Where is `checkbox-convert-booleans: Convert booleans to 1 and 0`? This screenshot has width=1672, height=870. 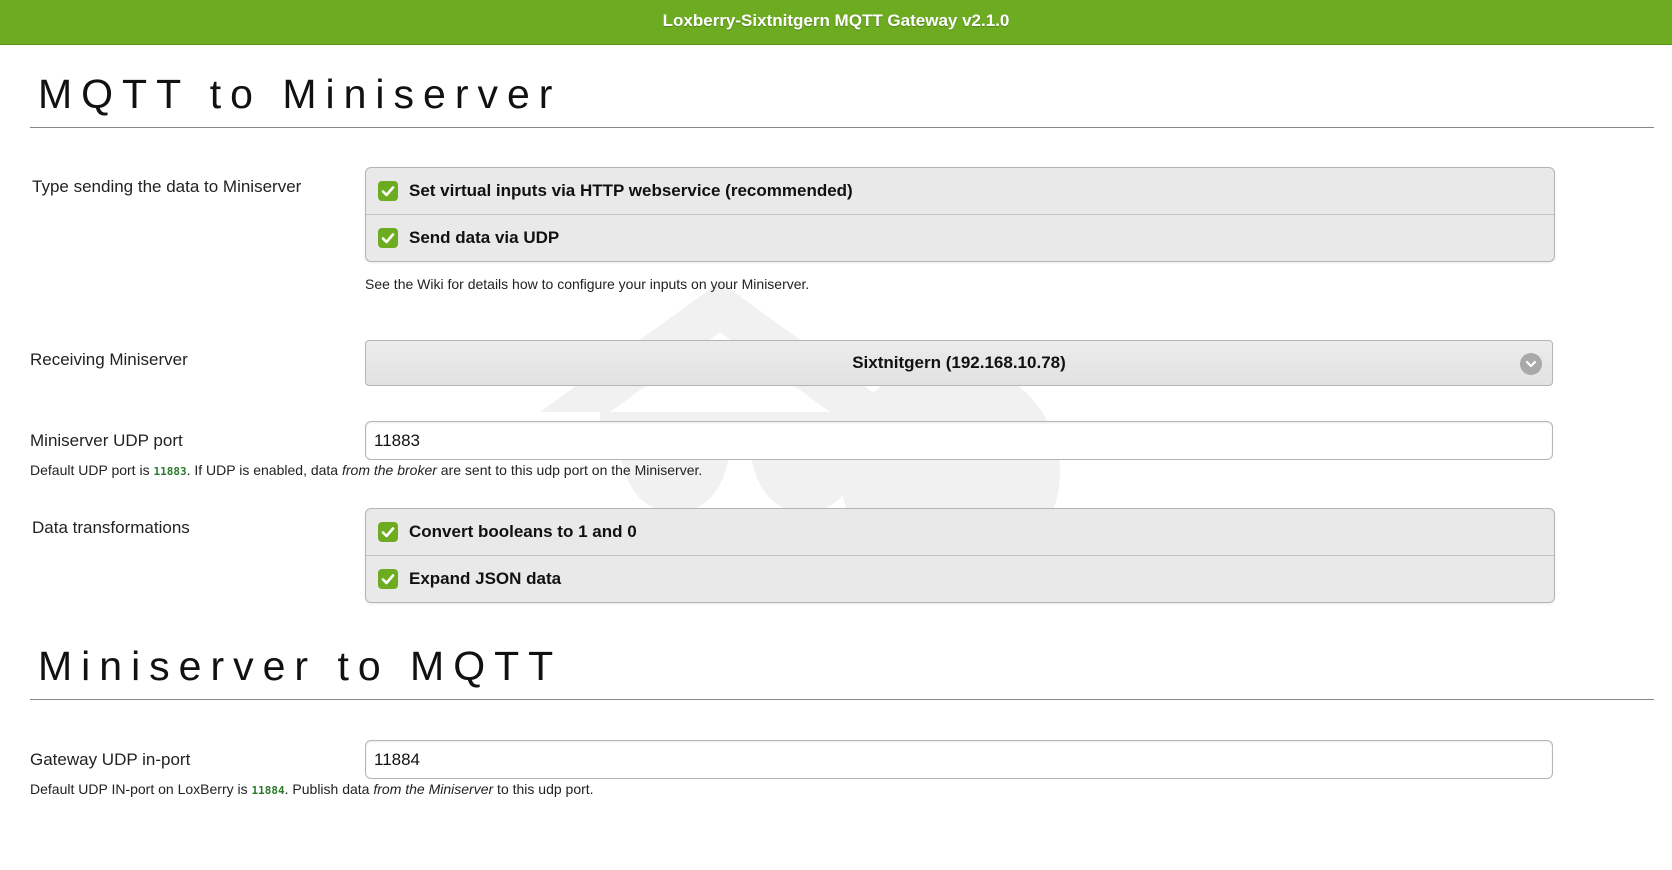
checkbox-convert-booleans: Convert booleans to 1 and 0 is located at coordinates (960, 532).